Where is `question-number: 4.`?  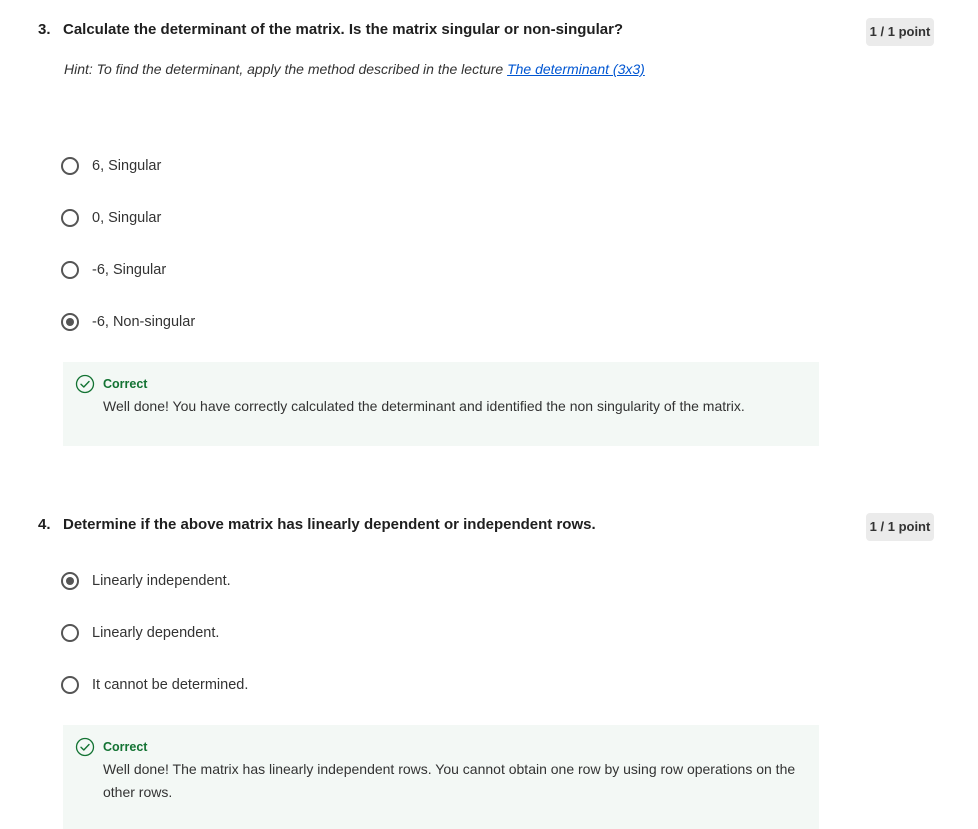 question-number: 4. is located at coordinates (44, 524).